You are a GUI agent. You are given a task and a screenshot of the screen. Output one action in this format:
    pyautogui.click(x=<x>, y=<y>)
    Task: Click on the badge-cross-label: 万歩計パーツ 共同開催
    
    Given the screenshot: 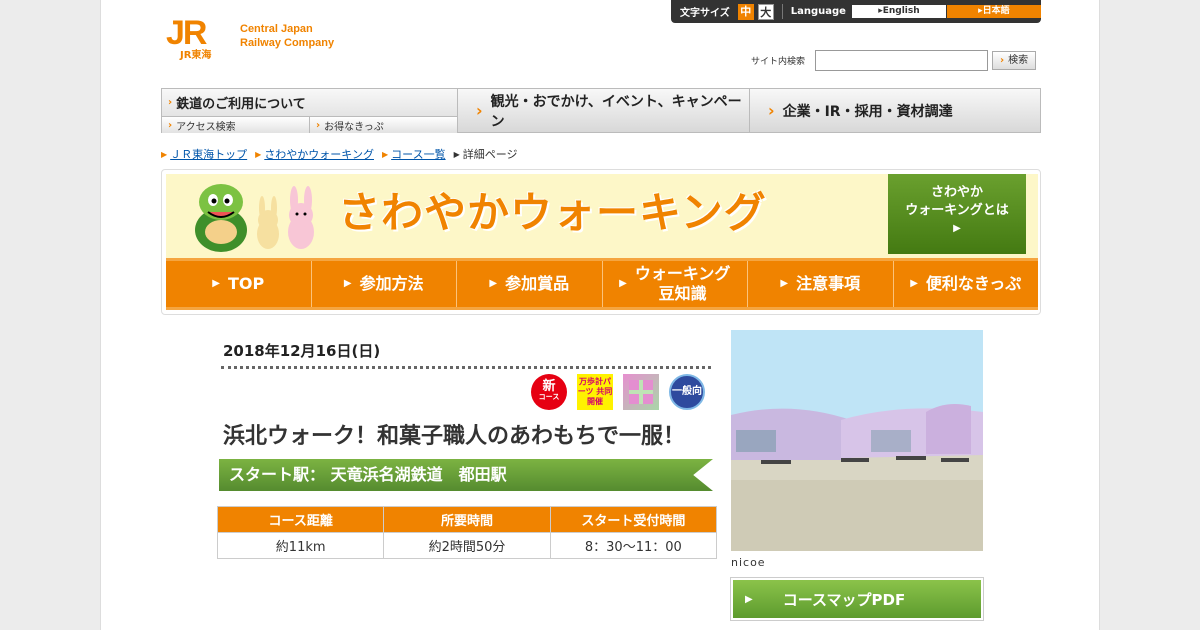 What is the action you would take?
    pyautogui.click(x=595, y=391)
    